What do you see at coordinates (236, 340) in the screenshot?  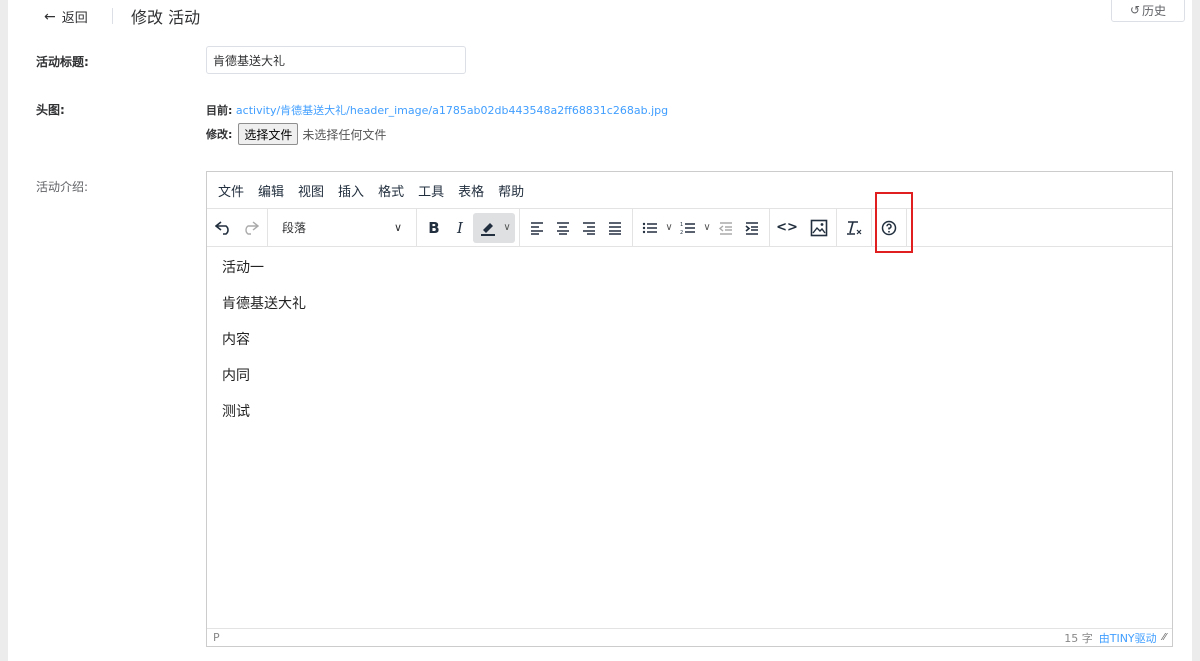 I see `content-paragraph: 内容` at bounding box center [236, 340].